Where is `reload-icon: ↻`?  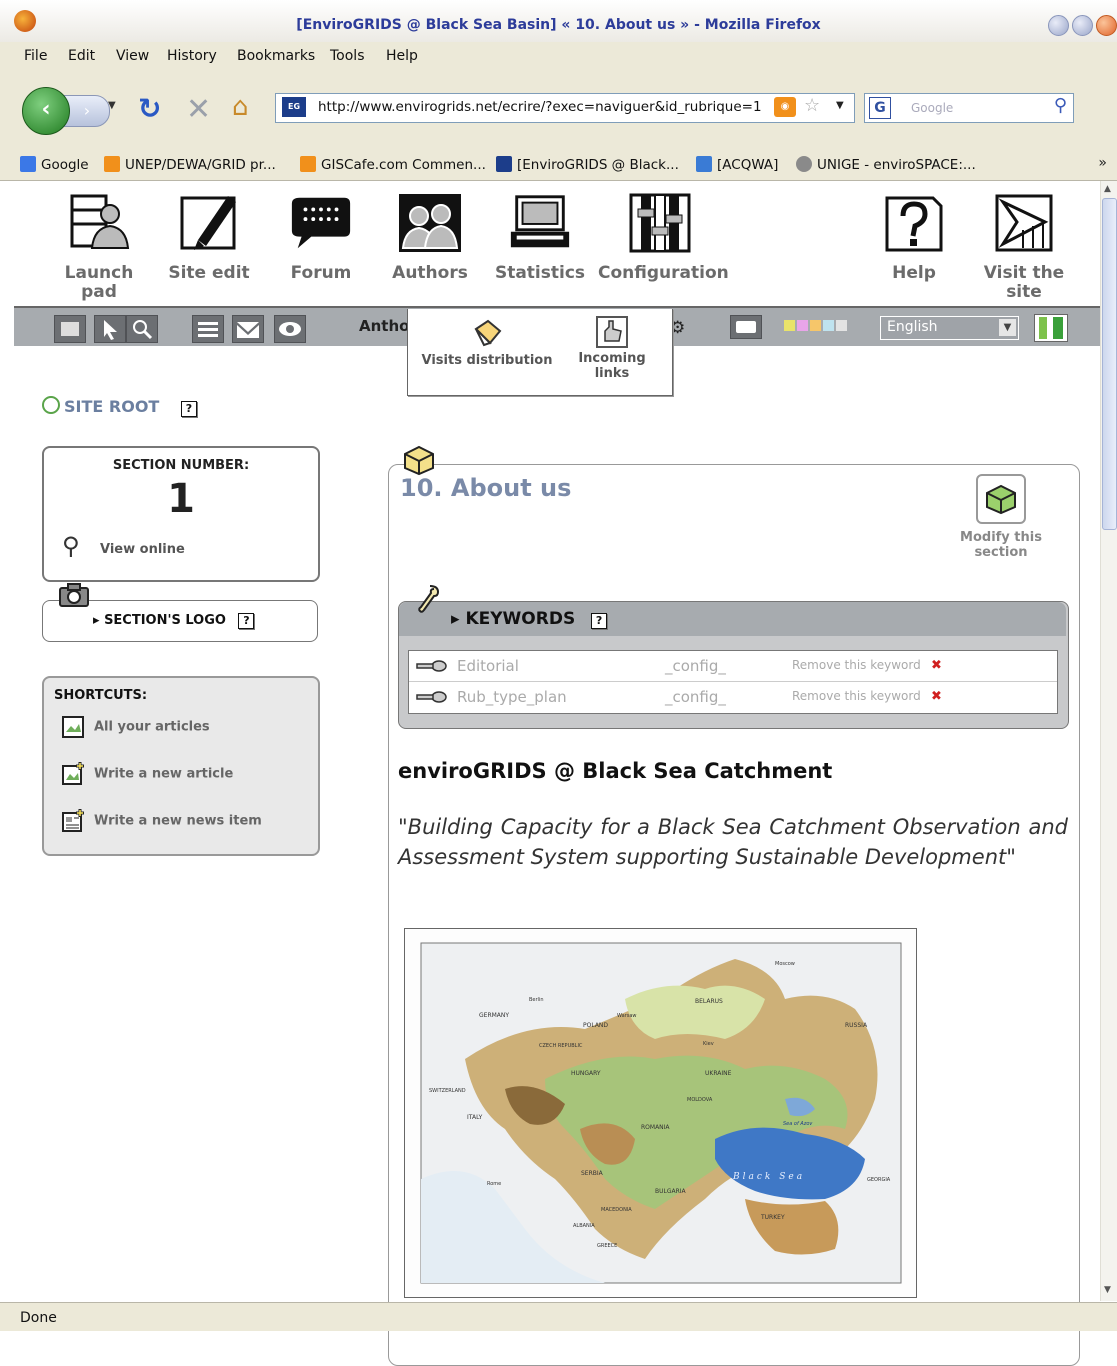
reload-icon: ↻ is located at coordinates (149, 108).